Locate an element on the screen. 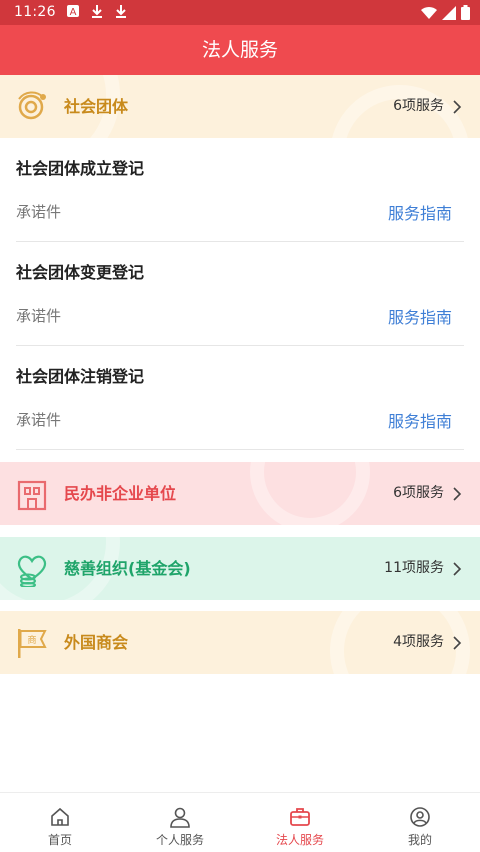  service-name: 社会团体注销登记 is located at coordinates (80, 376).